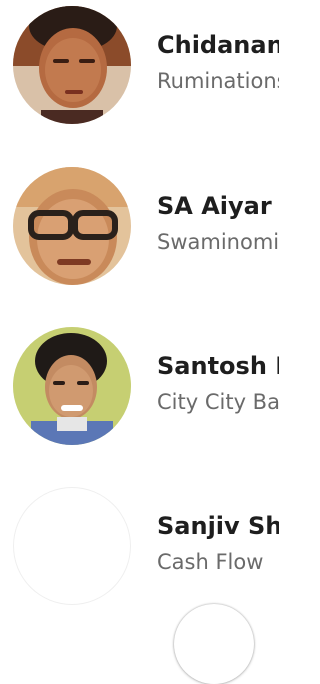 The image size is (320, 684). I want to click on author-name: Sanjiv Shankaran, so click(218, 526).